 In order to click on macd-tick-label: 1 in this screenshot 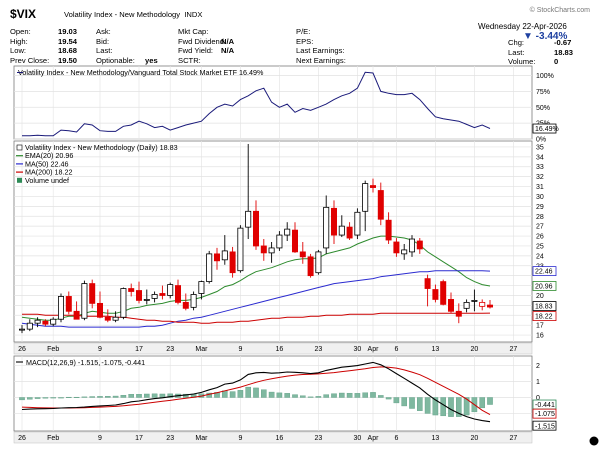, I will do `click(538, 382)`.